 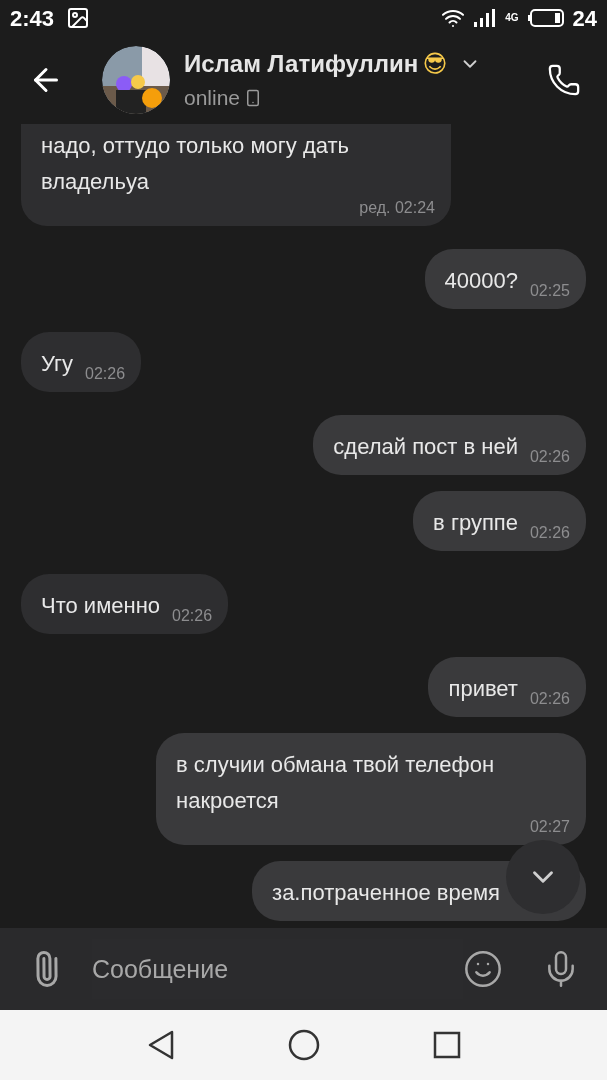 What do you see at coordinates (512, 18) in the screenshot?
I see `network-type: 4G` at bounding box center [512, 18].